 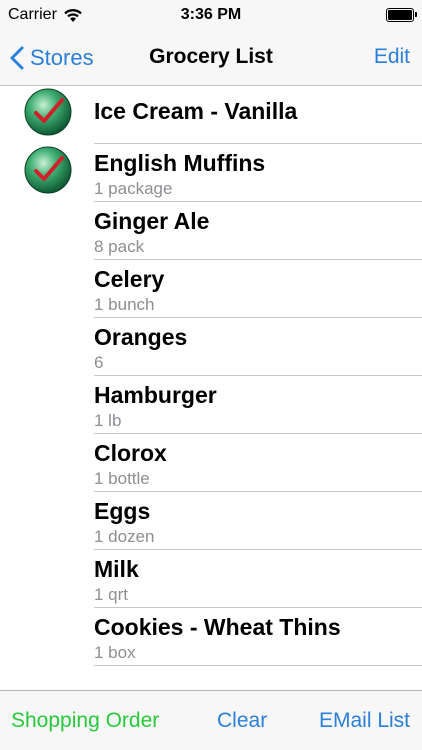 I want to click on list-item-text: Oranges 6, so click(x=258, y=347).